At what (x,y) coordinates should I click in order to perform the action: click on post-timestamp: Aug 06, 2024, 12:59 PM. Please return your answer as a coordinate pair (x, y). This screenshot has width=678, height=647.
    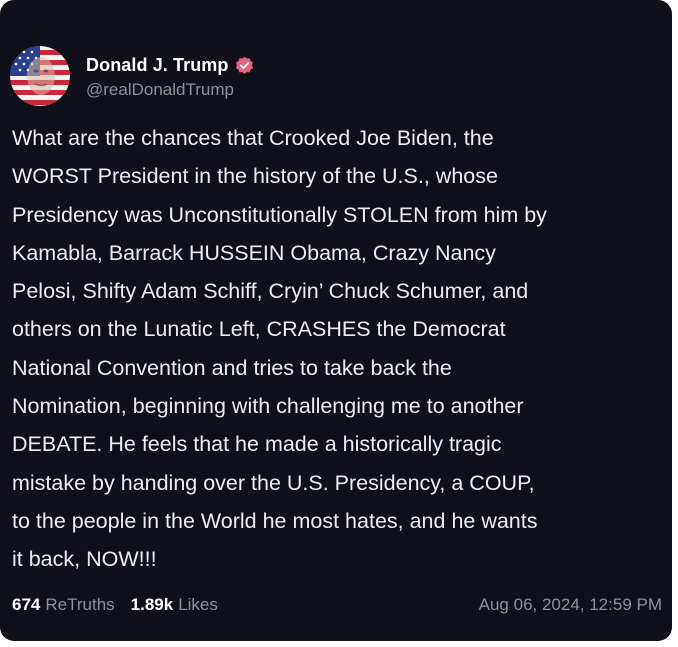
    Looking at the image, I should click on (570, 605).